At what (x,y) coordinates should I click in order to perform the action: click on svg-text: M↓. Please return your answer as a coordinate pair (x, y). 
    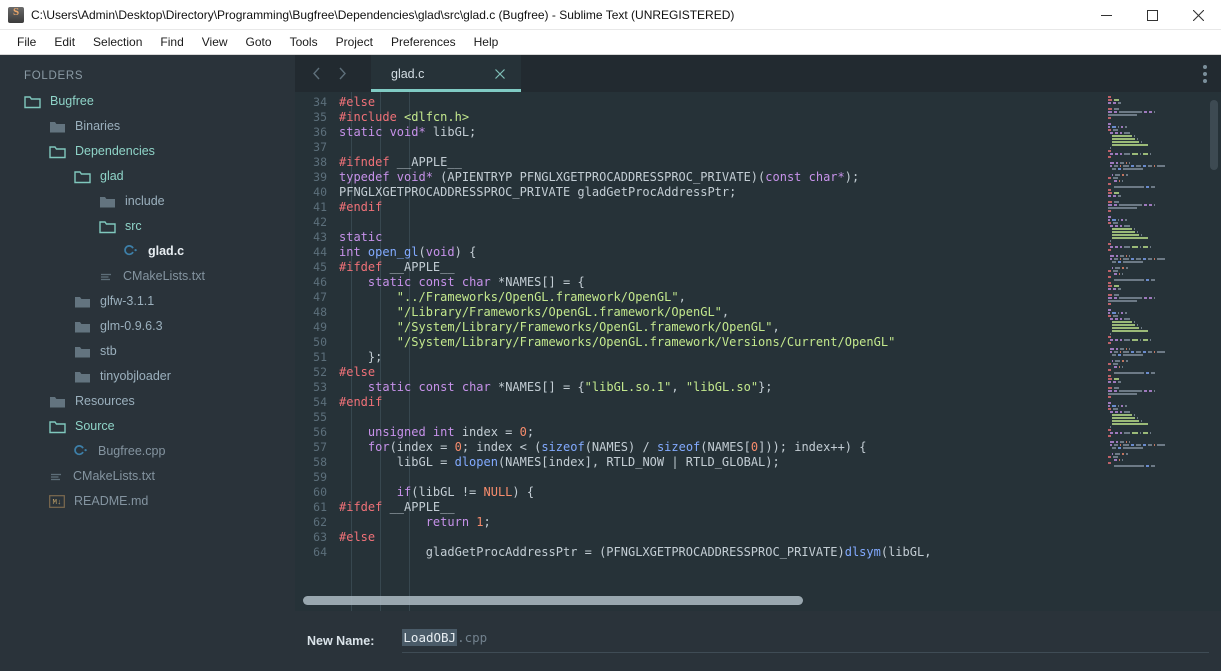
    Looking at the image, I should click on (56, 503).